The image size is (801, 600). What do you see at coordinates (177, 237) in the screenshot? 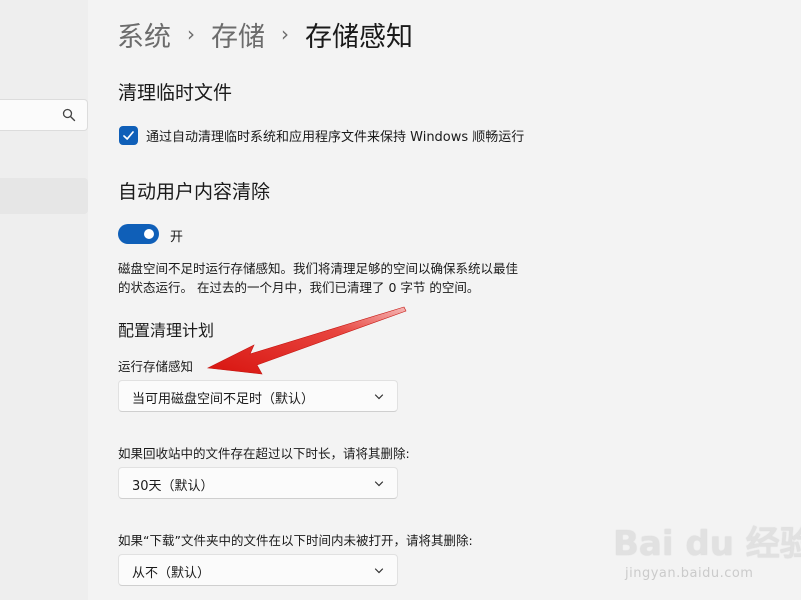
I see `toggle-state-label: 开` at bounding box center [177, 237].